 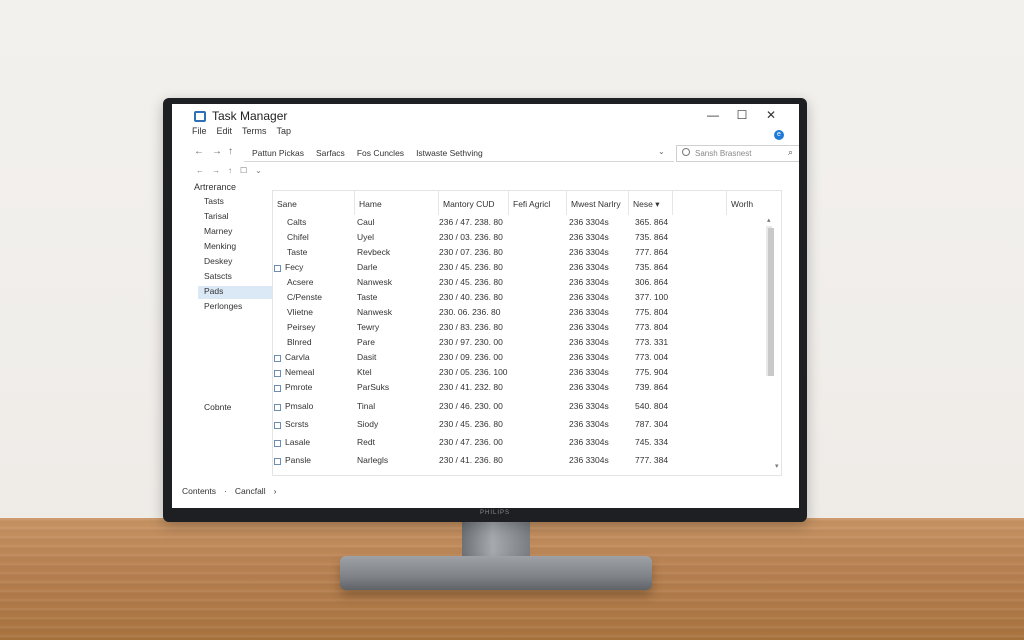 I want to click on menu-item-edit: Edit, so click(x=225, y=134).